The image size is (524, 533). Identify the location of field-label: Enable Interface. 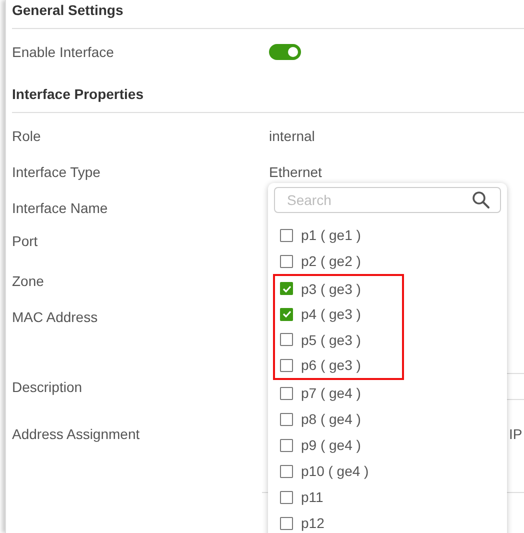
(63, 52).